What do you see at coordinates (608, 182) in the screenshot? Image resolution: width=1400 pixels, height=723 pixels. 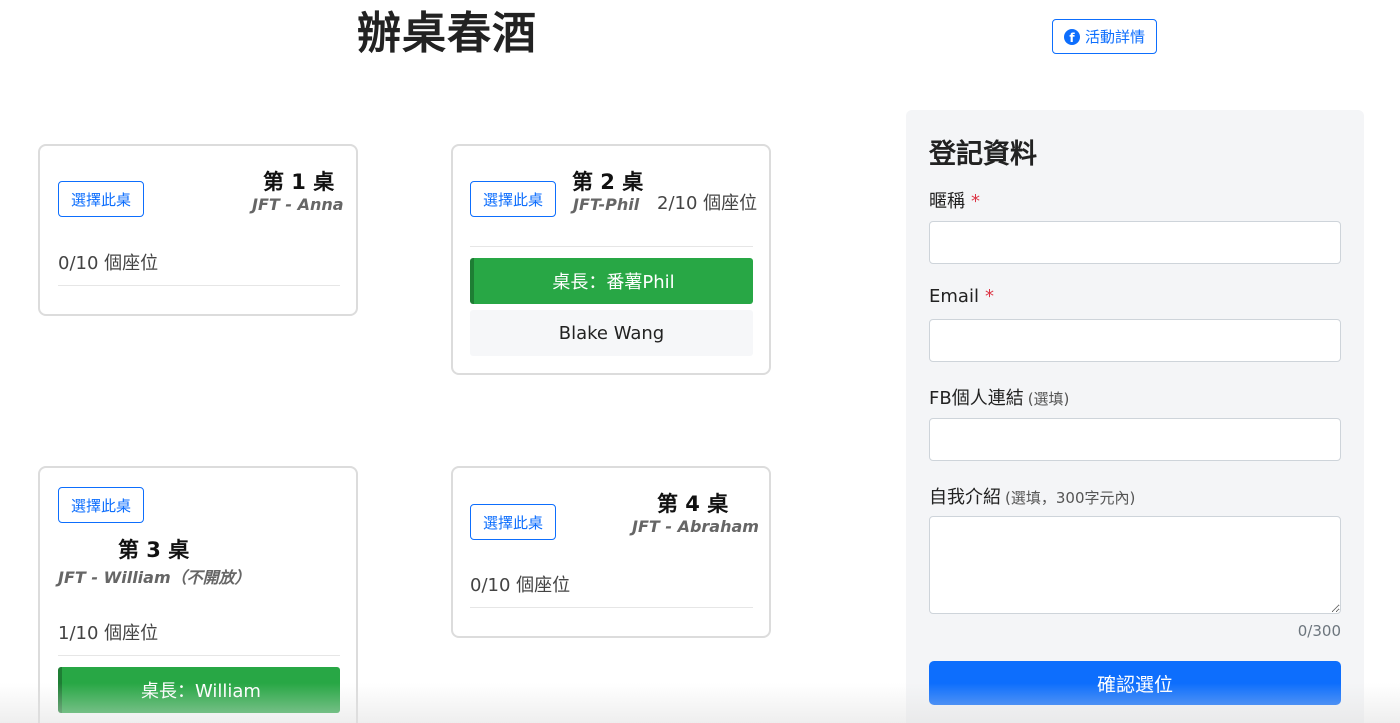 I see `table-2-title: 第 2 桌` at bounding box center [608, 182].